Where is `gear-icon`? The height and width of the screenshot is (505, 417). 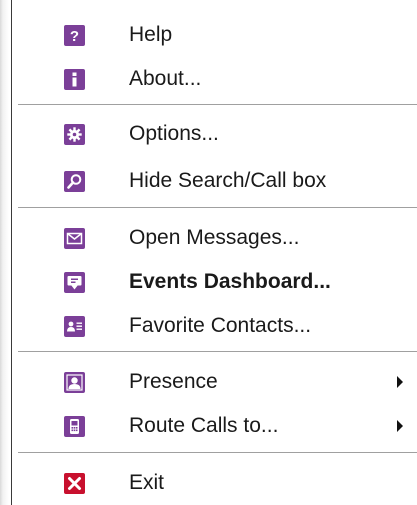 gear-icon is located at coordinates (74, 134).